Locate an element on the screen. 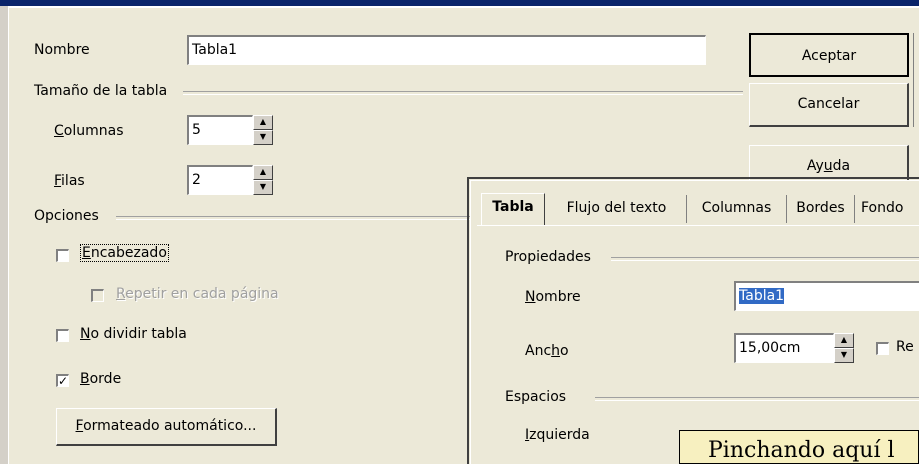 The width and height of the screenshot is (919, 464). tab-columns: Columnas is located at coordinates (737, 209).